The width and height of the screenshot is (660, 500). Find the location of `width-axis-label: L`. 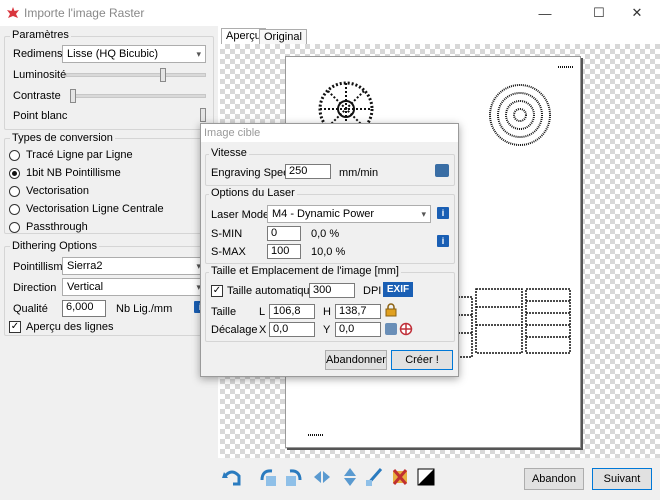

width-axis-label: L is located at coordinates (262, 312).